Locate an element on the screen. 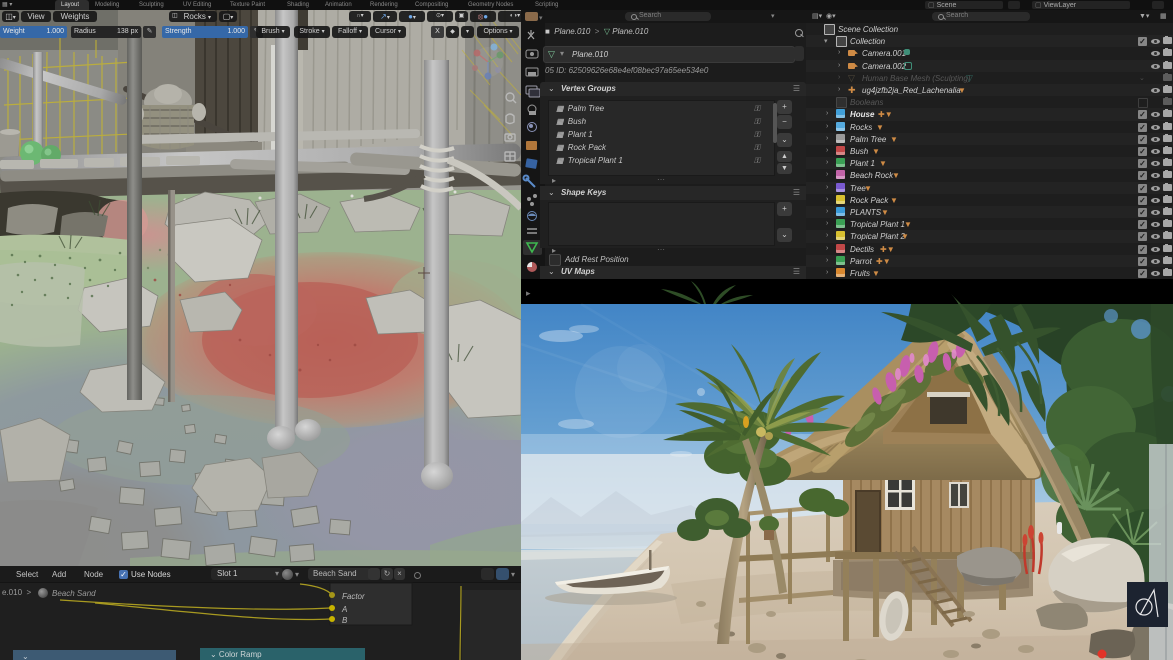  svg-text: A is located at coordinates (344, 609).